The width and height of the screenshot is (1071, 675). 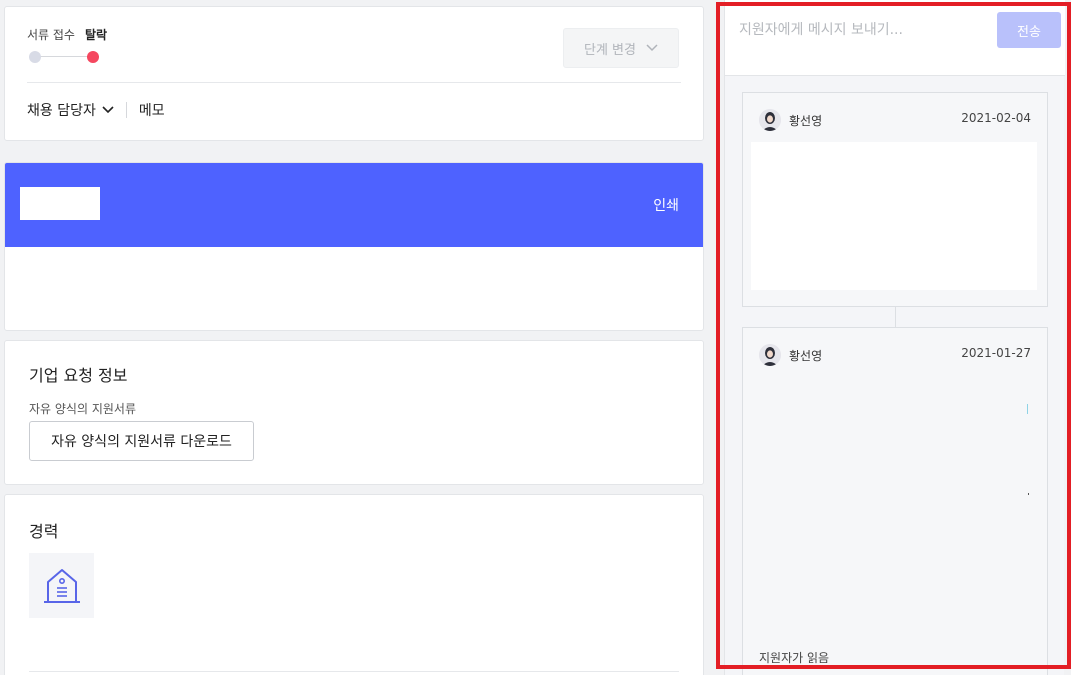 I want to click on company-request-subtitle: 자유 양식의 지원서류, so click(x=82, y=409).